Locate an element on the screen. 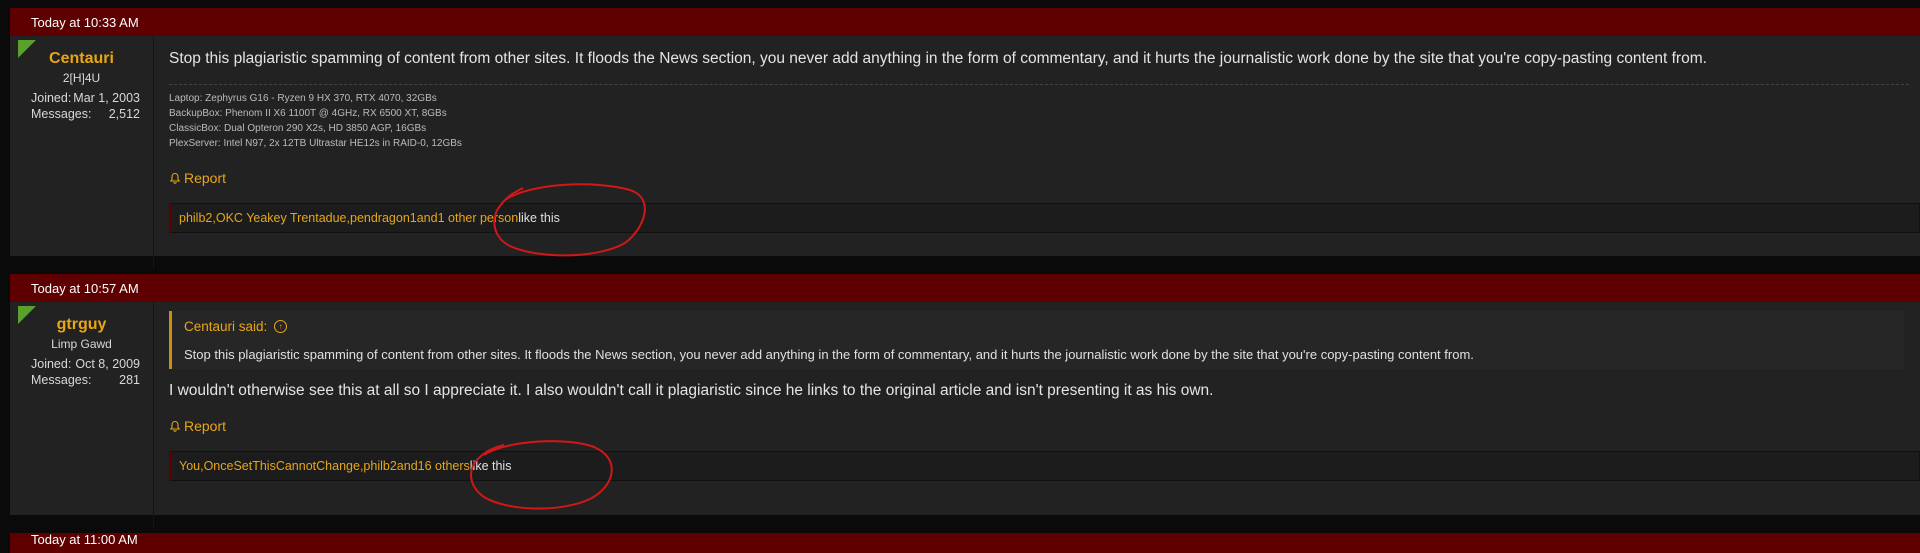 This screenshot has height=553, width=1920. like-user-link: You is located at coordinates (189, 466).